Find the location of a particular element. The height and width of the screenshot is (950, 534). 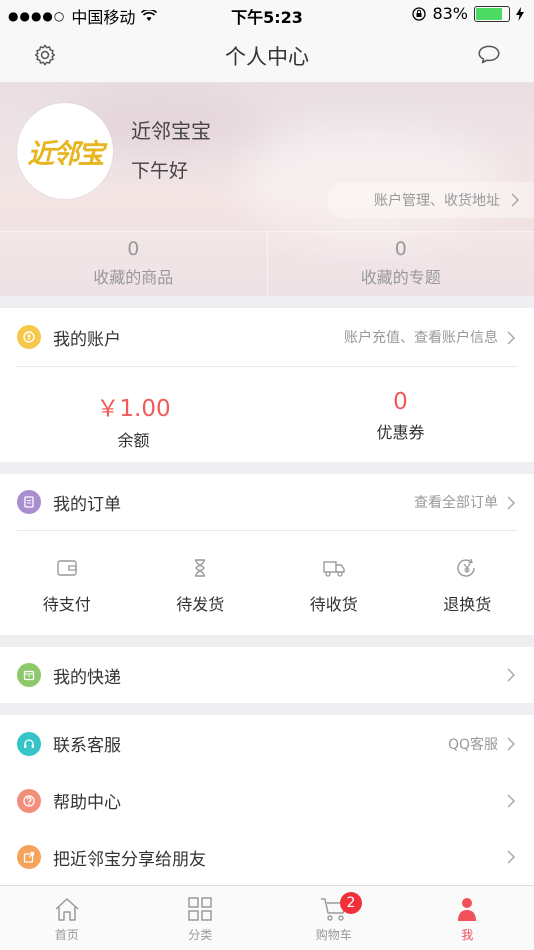

orientation-lock-icon is located at coordinates (419, 13).